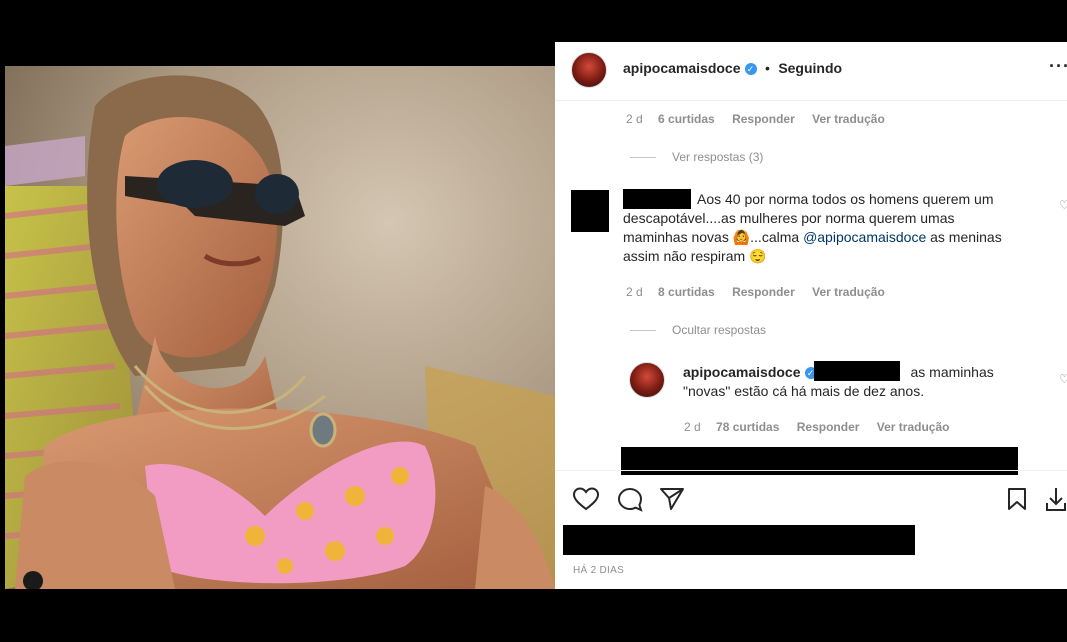 This screenshot has width=1067, height=642. Describe the element at coordinates (742, 372) in the screenshot. I see `reply-username: apipocamaisdoce` at that location.